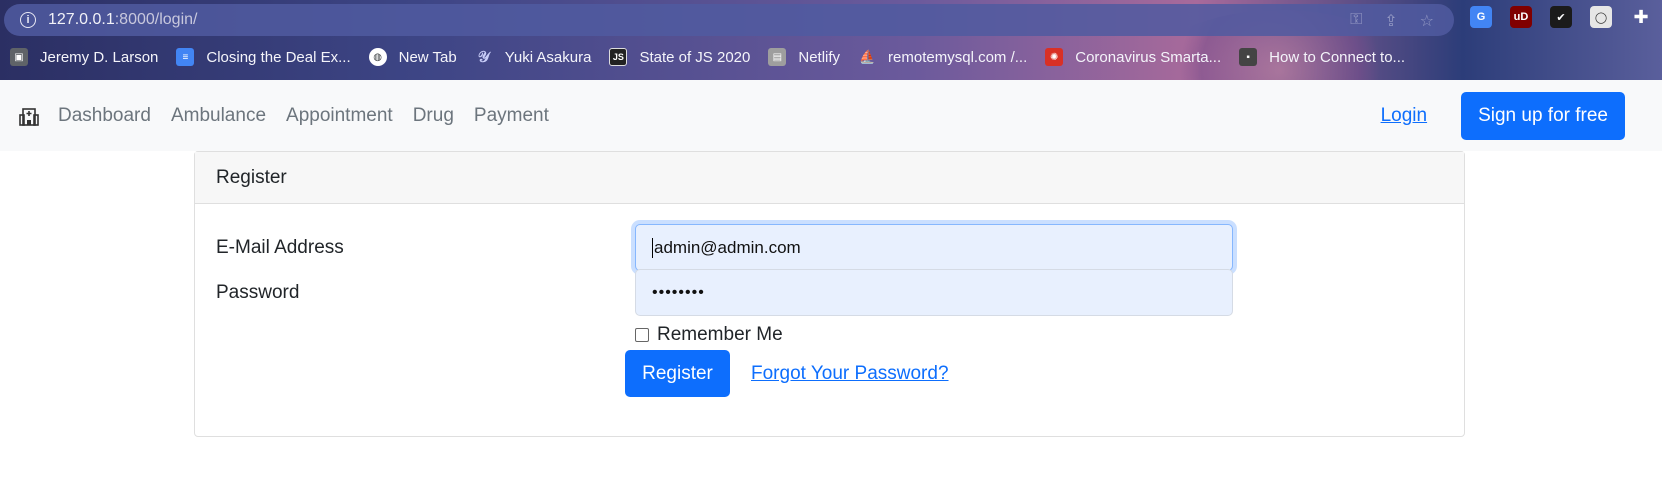 Image resolution: width=1662 pixels, height=501 pixels. Describe the element at coordinates (28, 20) in the screenshot. I see `site-info-icon: i` at that location.